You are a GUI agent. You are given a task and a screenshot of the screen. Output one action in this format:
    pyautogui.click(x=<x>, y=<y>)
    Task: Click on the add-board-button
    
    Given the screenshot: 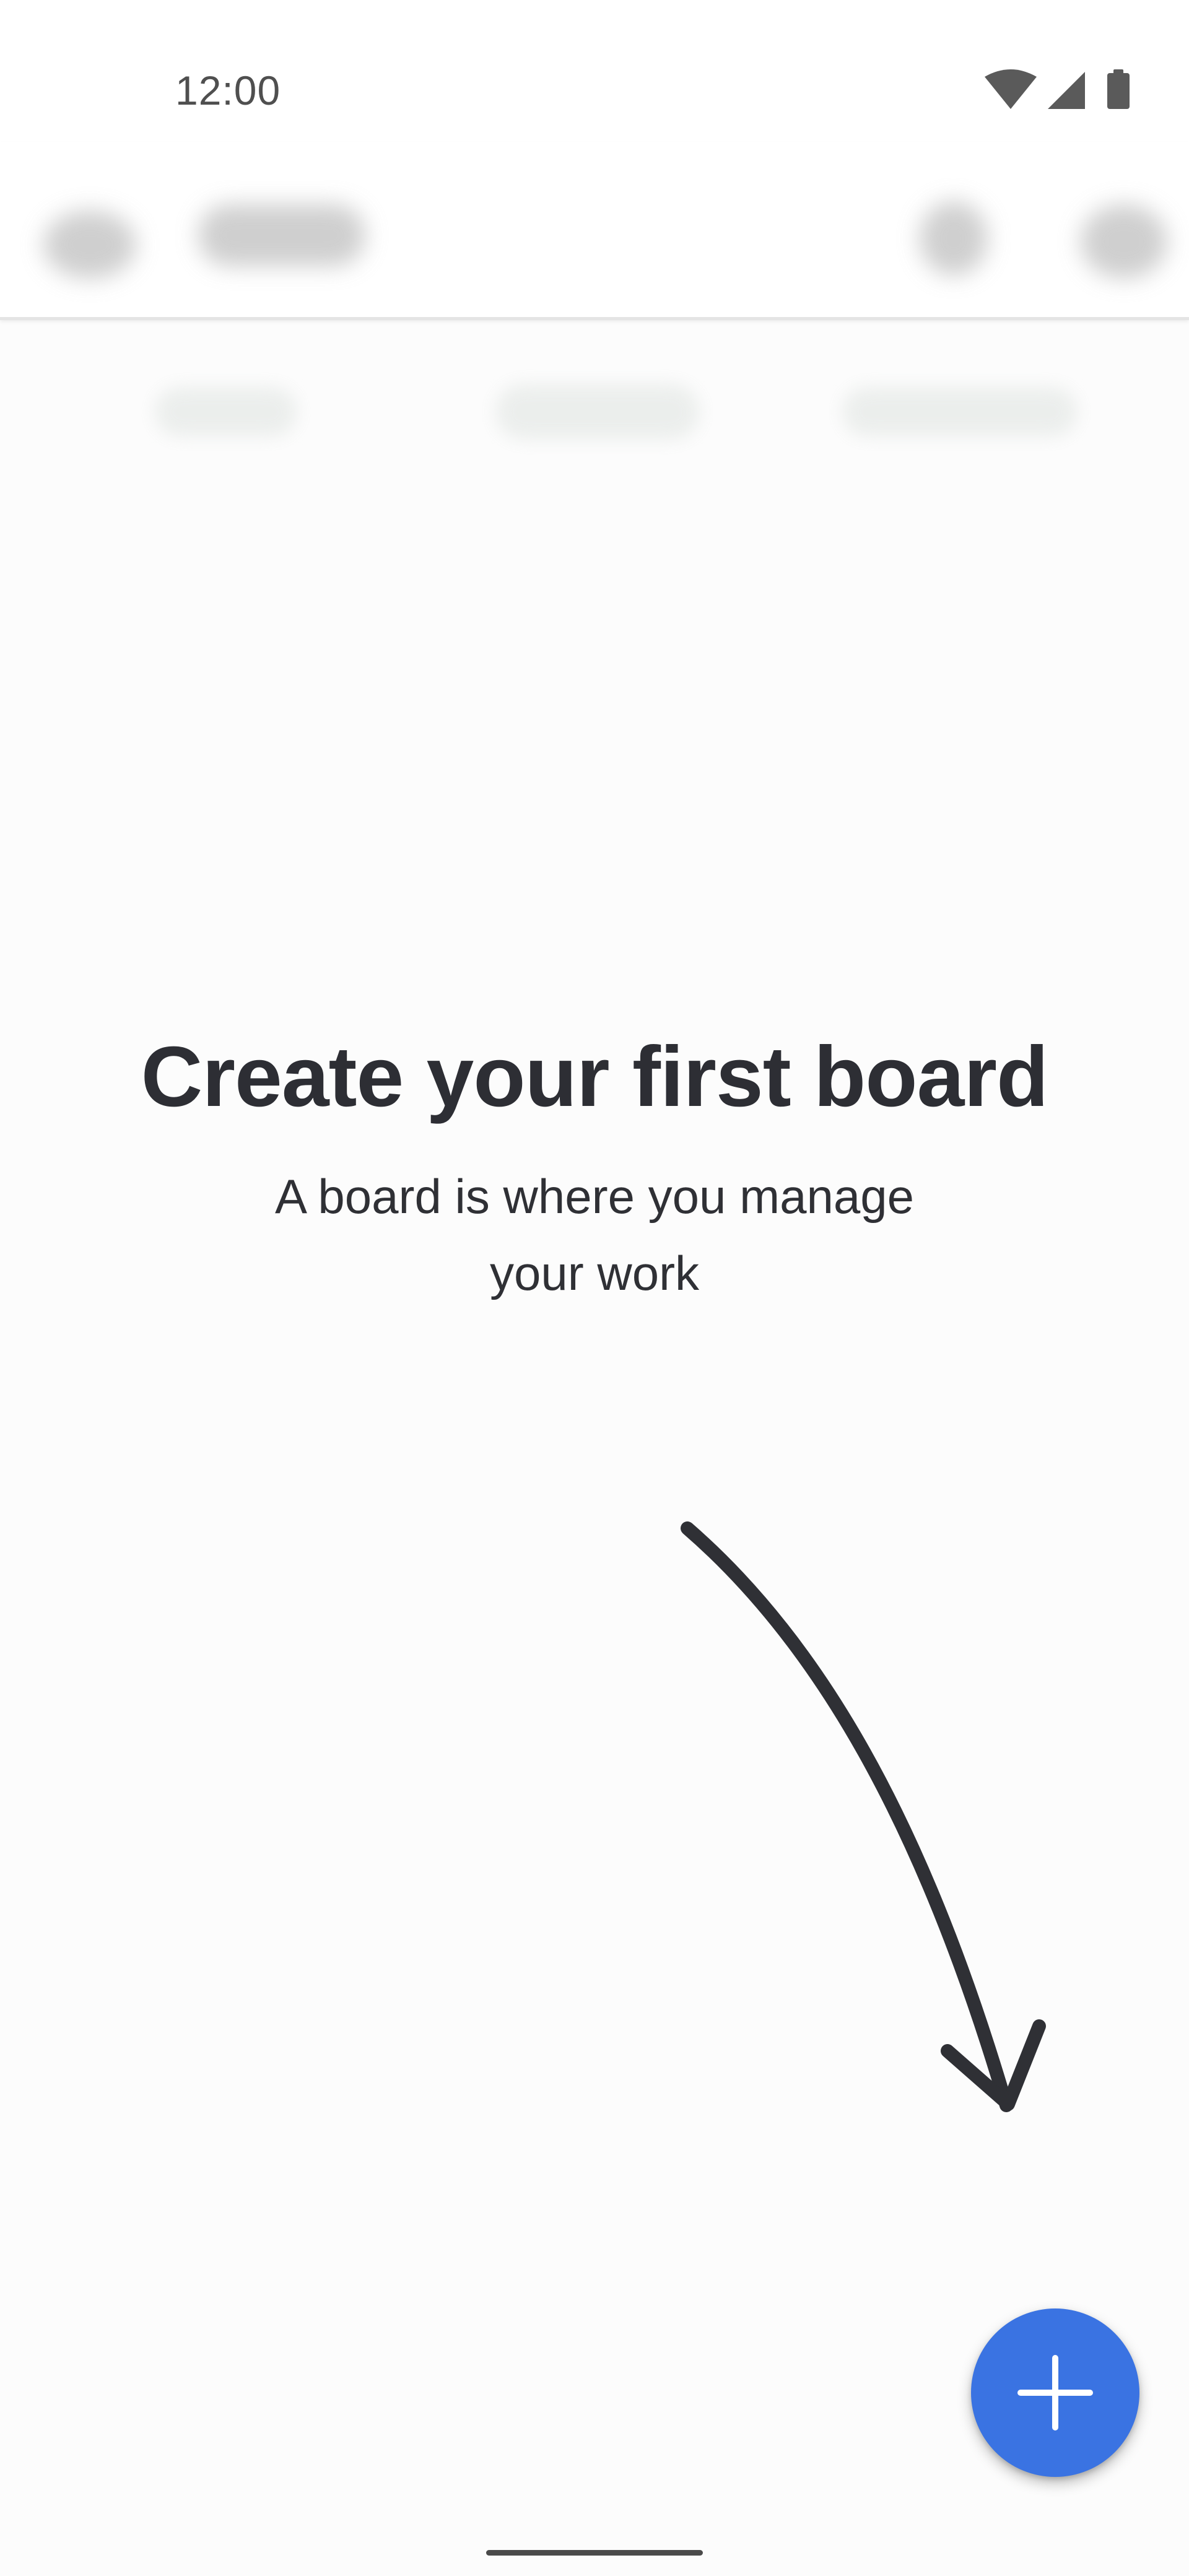 What is the action you would take?
    pyautogui.click(x=1055, y=2392)
    